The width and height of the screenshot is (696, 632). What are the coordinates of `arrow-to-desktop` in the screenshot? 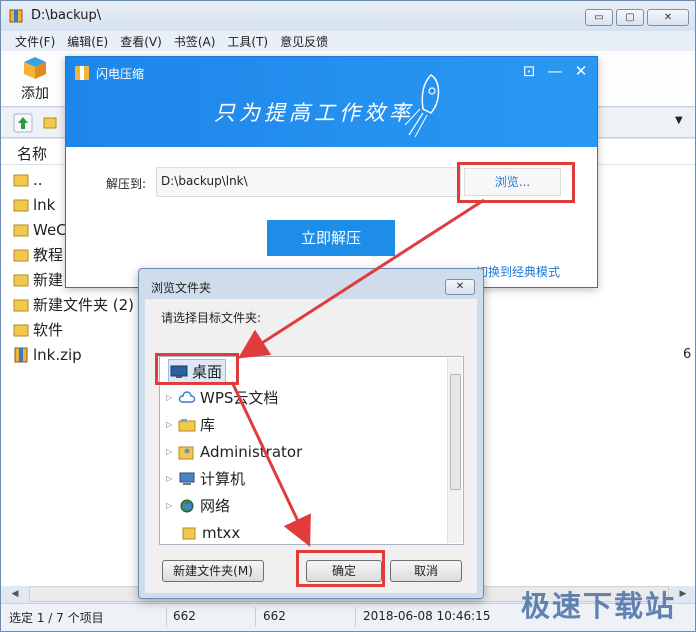 It's located at (361, 278).